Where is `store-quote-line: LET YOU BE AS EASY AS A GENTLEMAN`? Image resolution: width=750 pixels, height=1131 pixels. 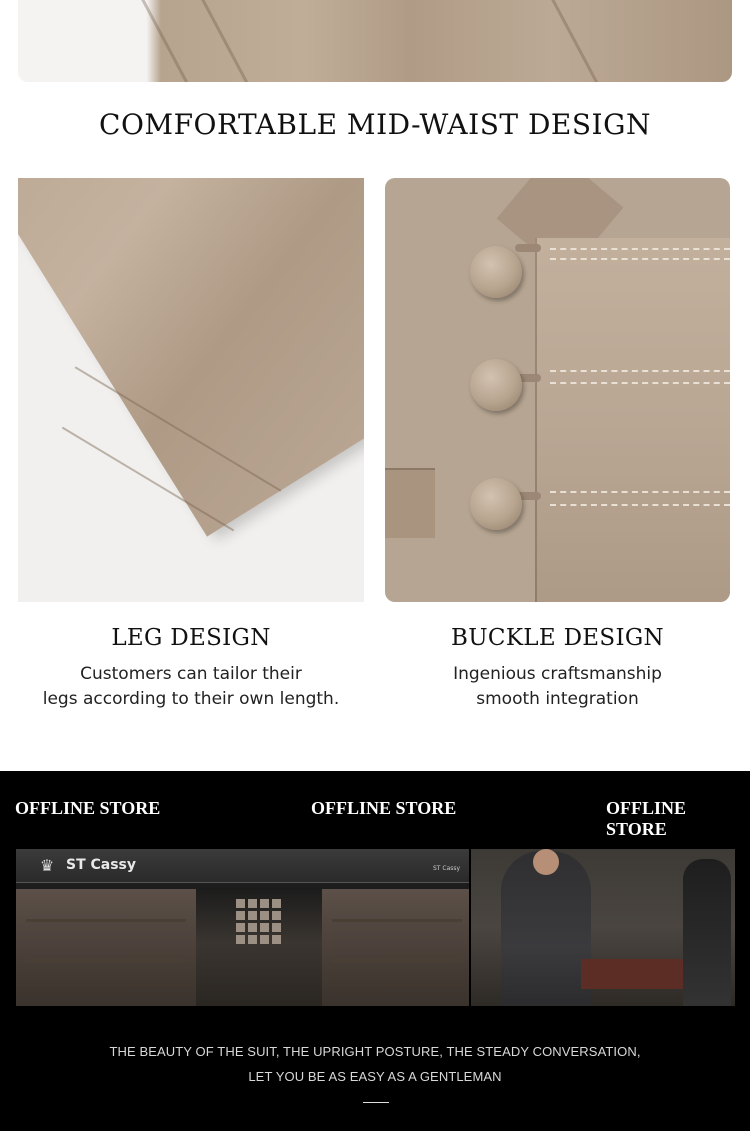 store-quote-line: LET YOU BE AS EASY AS A GENTLEMAN is located at coordinates (375, 1076).